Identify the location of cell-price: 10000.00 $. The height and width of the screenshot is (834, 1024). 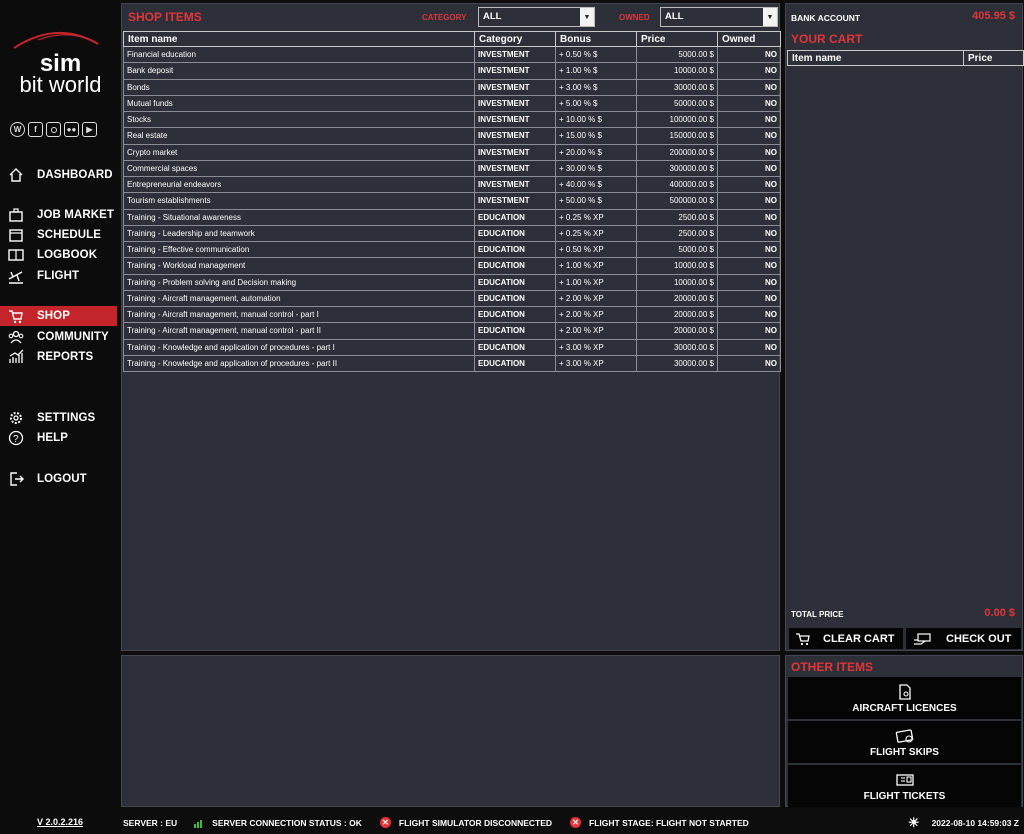
(677, 71).